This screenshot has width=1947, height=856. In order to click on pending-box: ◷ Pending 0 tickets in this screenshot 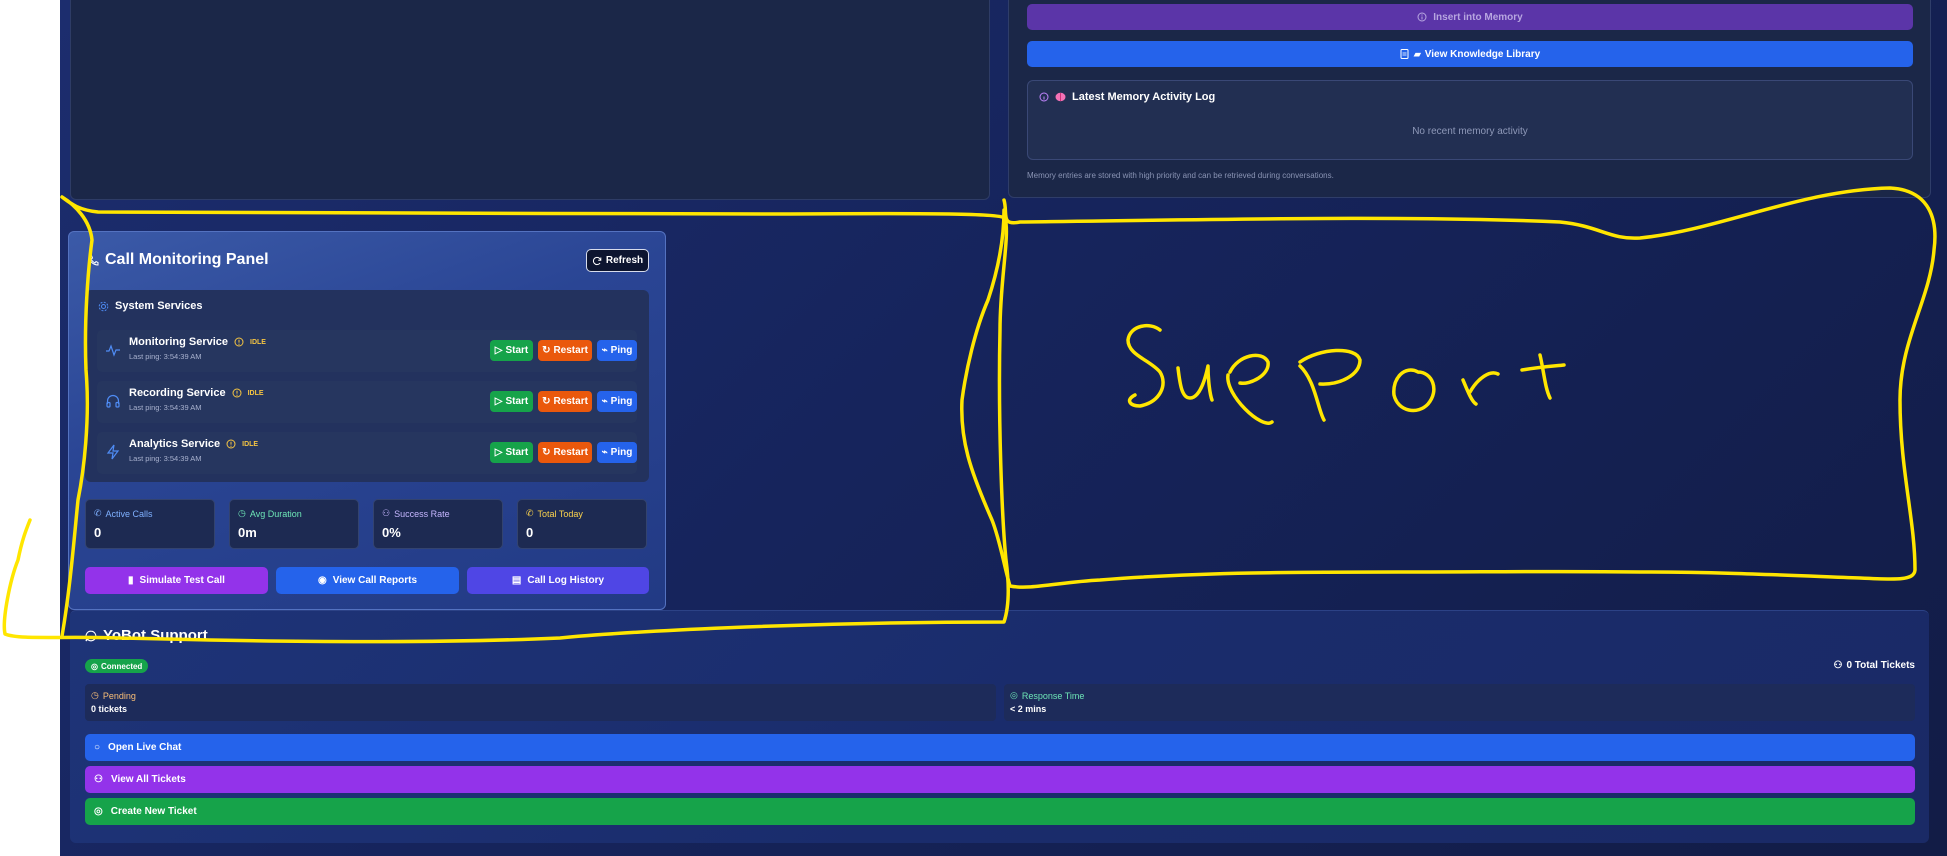, I will do `click(540, 702)`.